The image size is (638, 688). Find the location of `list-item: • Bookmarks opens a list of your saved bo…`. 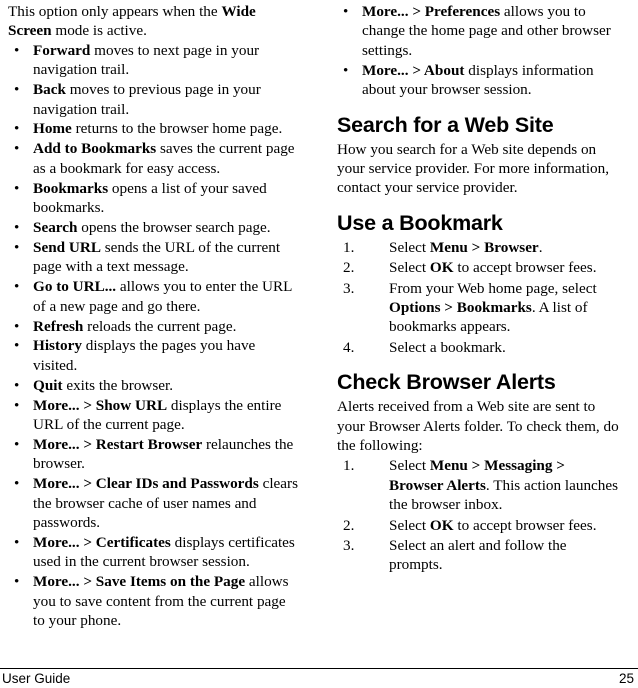

list-item: • Bookmarks opens a list of your saved bo… is located at coordinates (154, 198).